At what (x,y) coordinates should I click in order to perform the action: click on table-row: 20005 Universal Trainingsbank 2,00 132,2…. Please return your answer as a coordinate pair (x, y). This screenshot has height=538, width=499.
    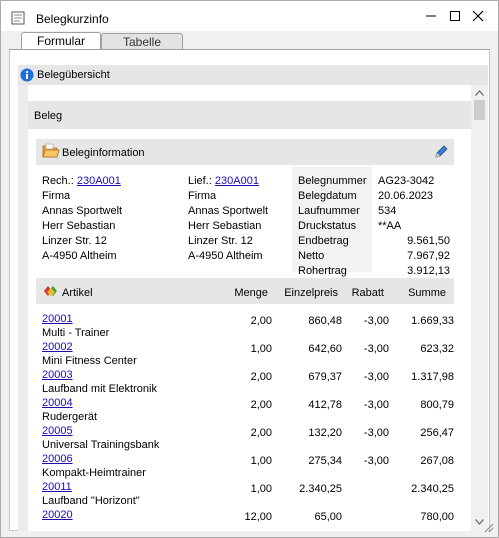
    Looking at the image, I should click on (248, 439).